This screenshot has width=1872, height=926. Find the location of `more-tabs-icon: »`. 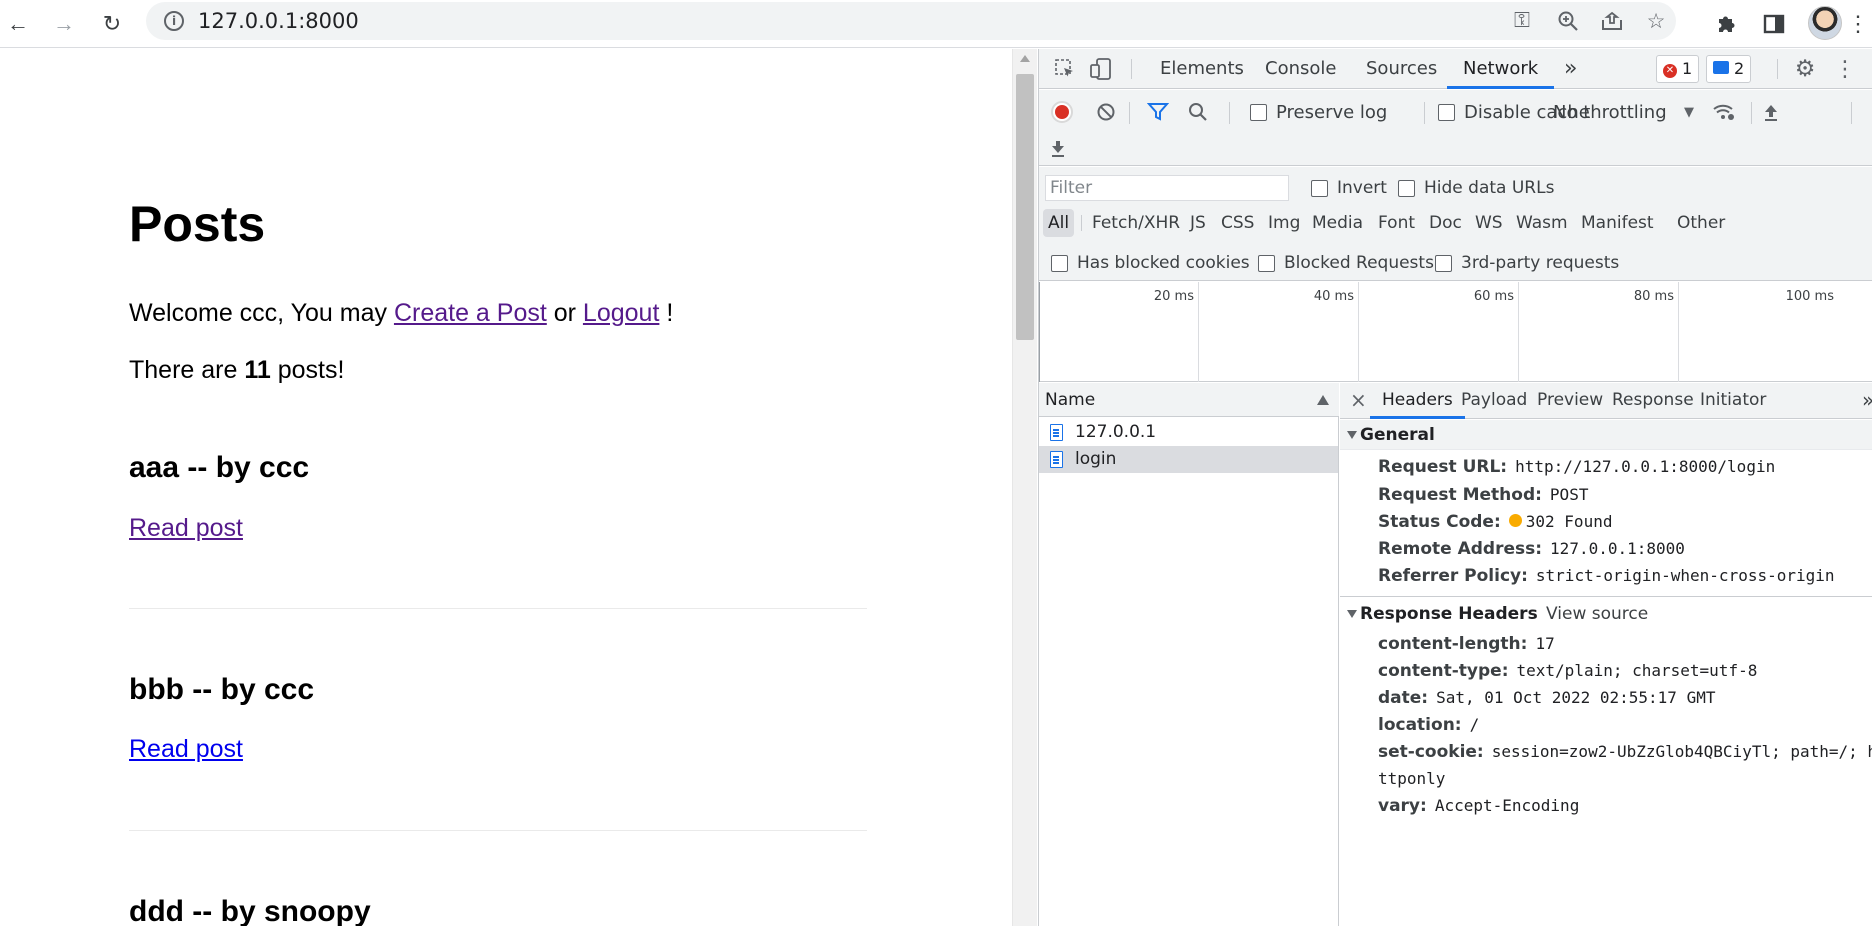

more-tabs-icon: » is located at coordinates (1570, 69).